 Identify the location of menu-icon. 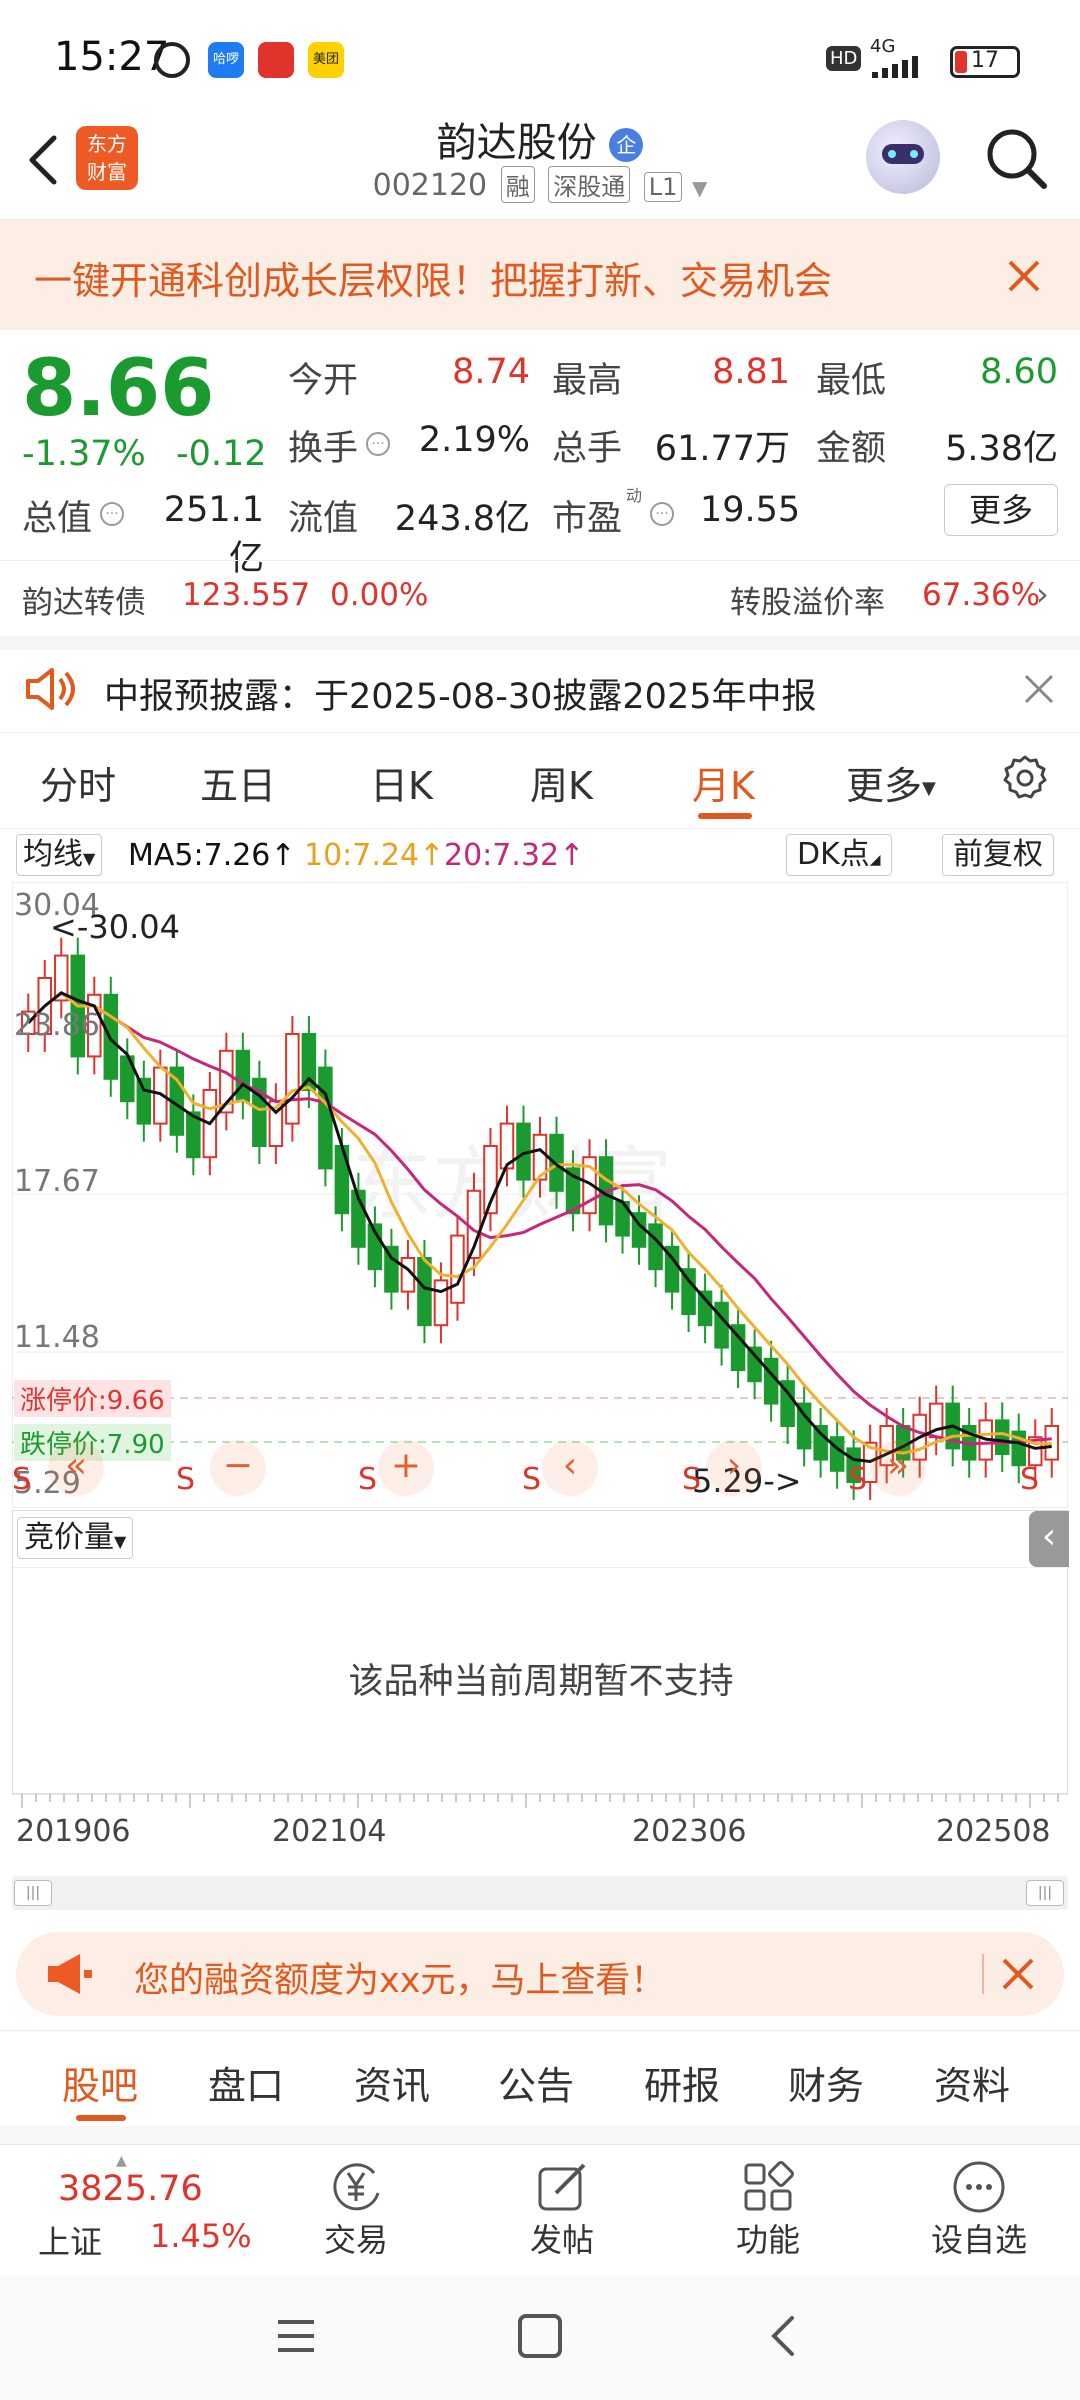
(296, 2336).